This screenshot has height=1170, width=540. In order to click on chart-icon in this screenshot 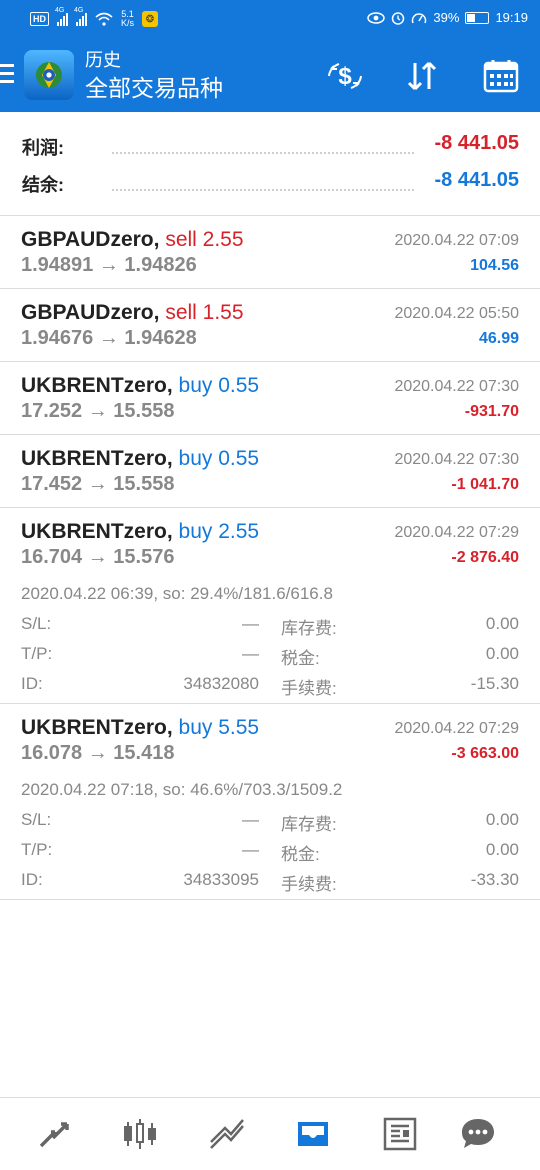, I will do `click(140, 1134)`.